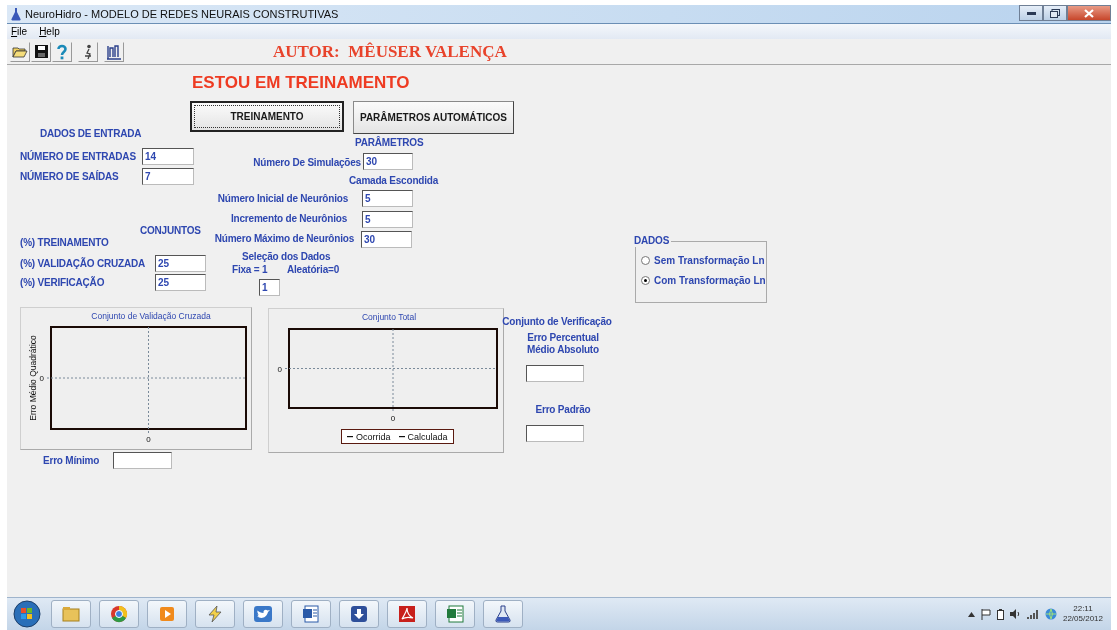 The height and width of the screenshot is (630, 1117). I want to click on author-text: AUTOR: MÊUSER VALENÇA, so click(390, 51).